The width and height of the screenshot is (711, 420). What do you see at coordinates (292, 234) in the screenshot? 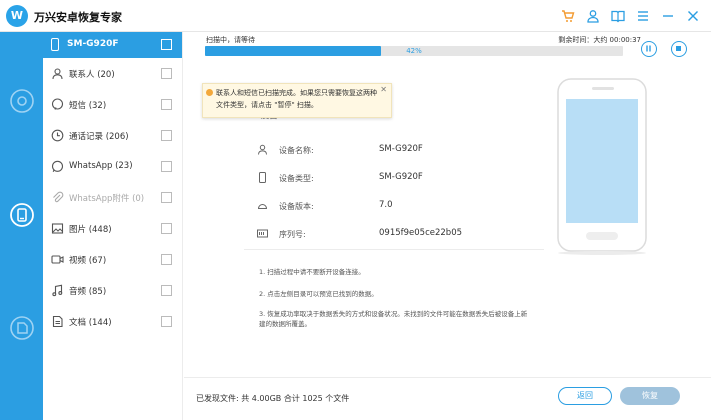
I see `info-key: 序列号:` at bounding box center [292, 234].